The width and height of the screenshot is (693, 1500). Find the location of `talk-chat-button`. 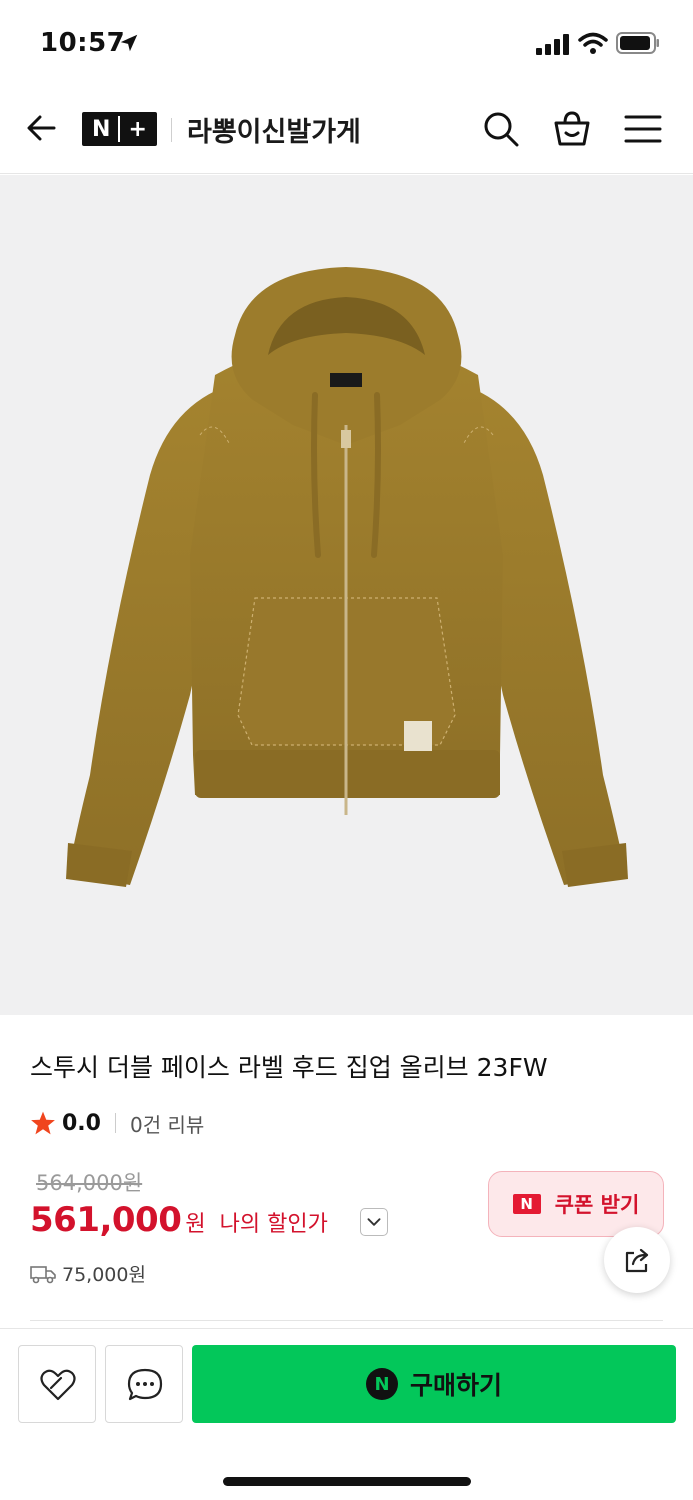

talk-chat-button is located at coordinates (144, 1384).